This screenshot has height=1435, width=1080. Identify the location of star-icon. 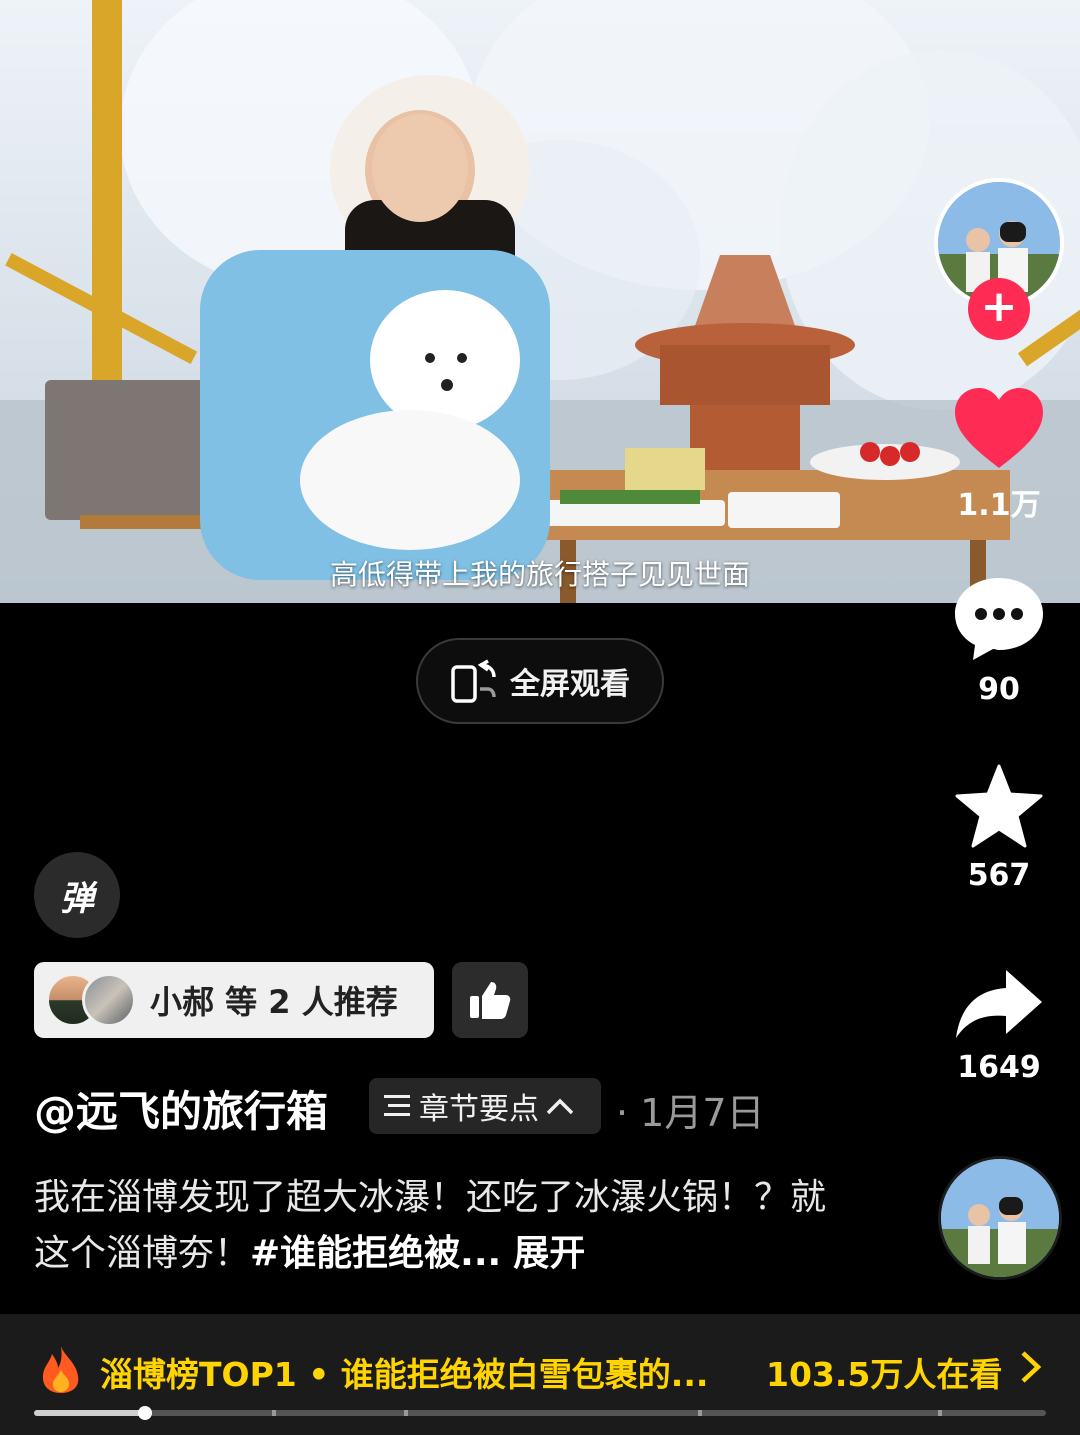
(999, 806).